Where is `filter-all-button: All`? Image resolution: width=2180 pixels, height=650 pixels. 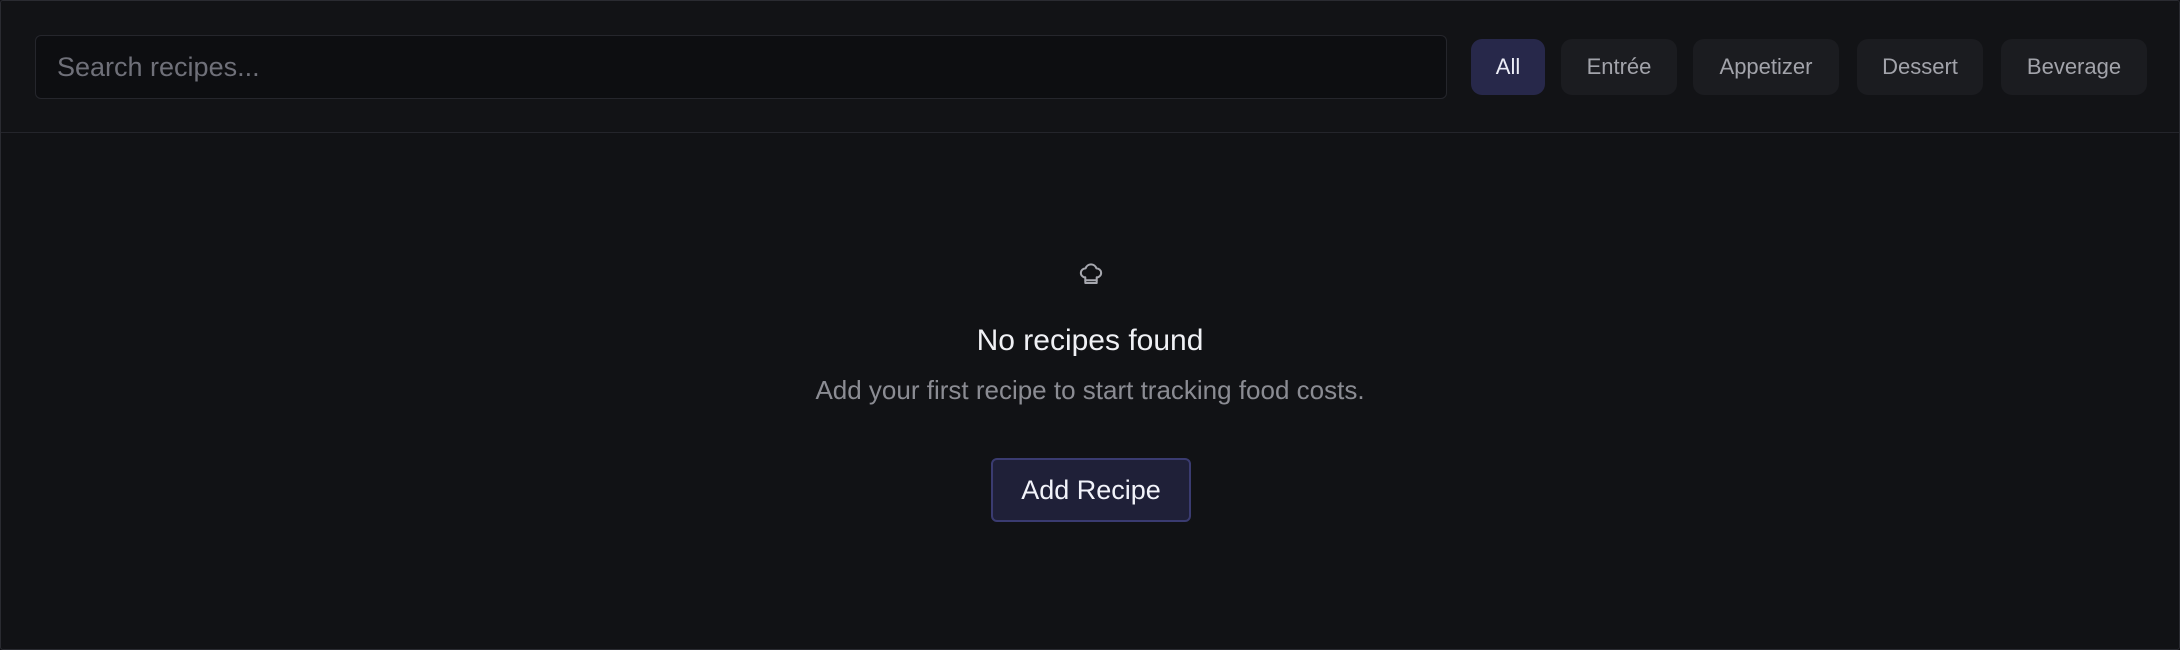
filter-all-button: All is located at coordinates (1508, 67).